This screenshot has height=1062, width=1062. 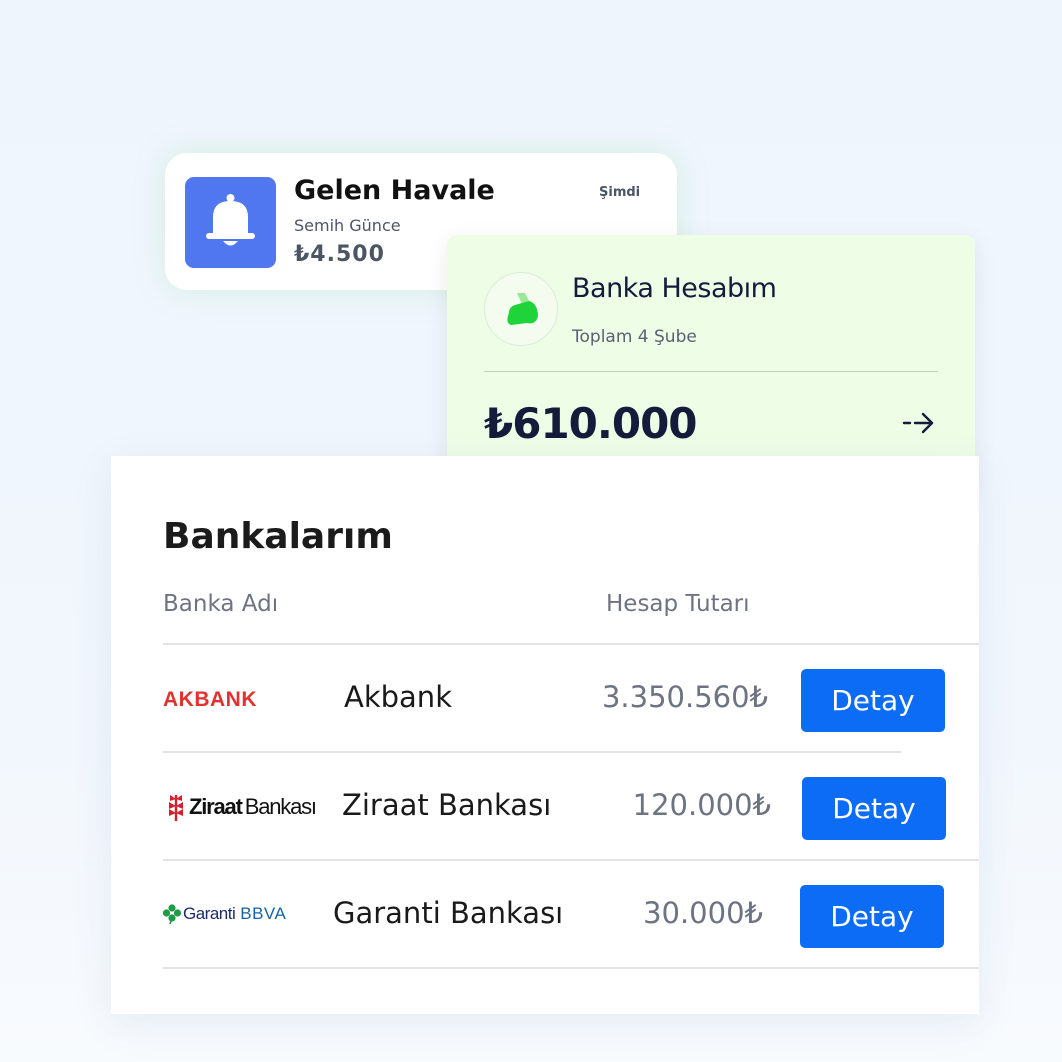 What do you see at coordinates (701, 805) in the screenshot?
I see `bank-amount: 120.000₺` at bounding box center [701, 805].